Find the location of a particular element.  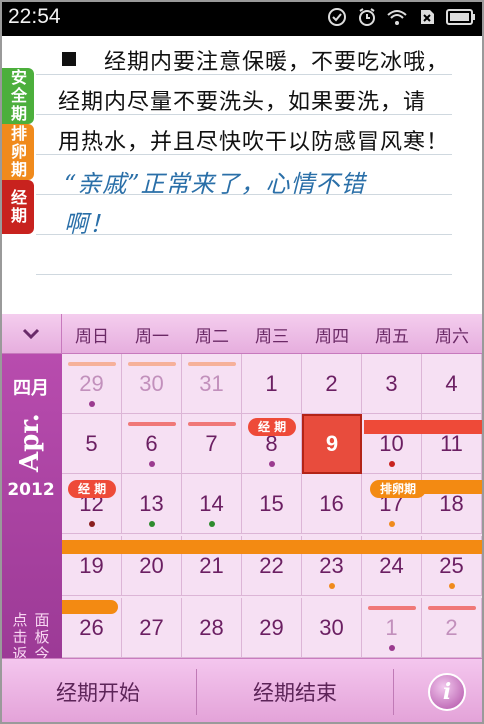

collapse-button is located at coordinates (31, 334).